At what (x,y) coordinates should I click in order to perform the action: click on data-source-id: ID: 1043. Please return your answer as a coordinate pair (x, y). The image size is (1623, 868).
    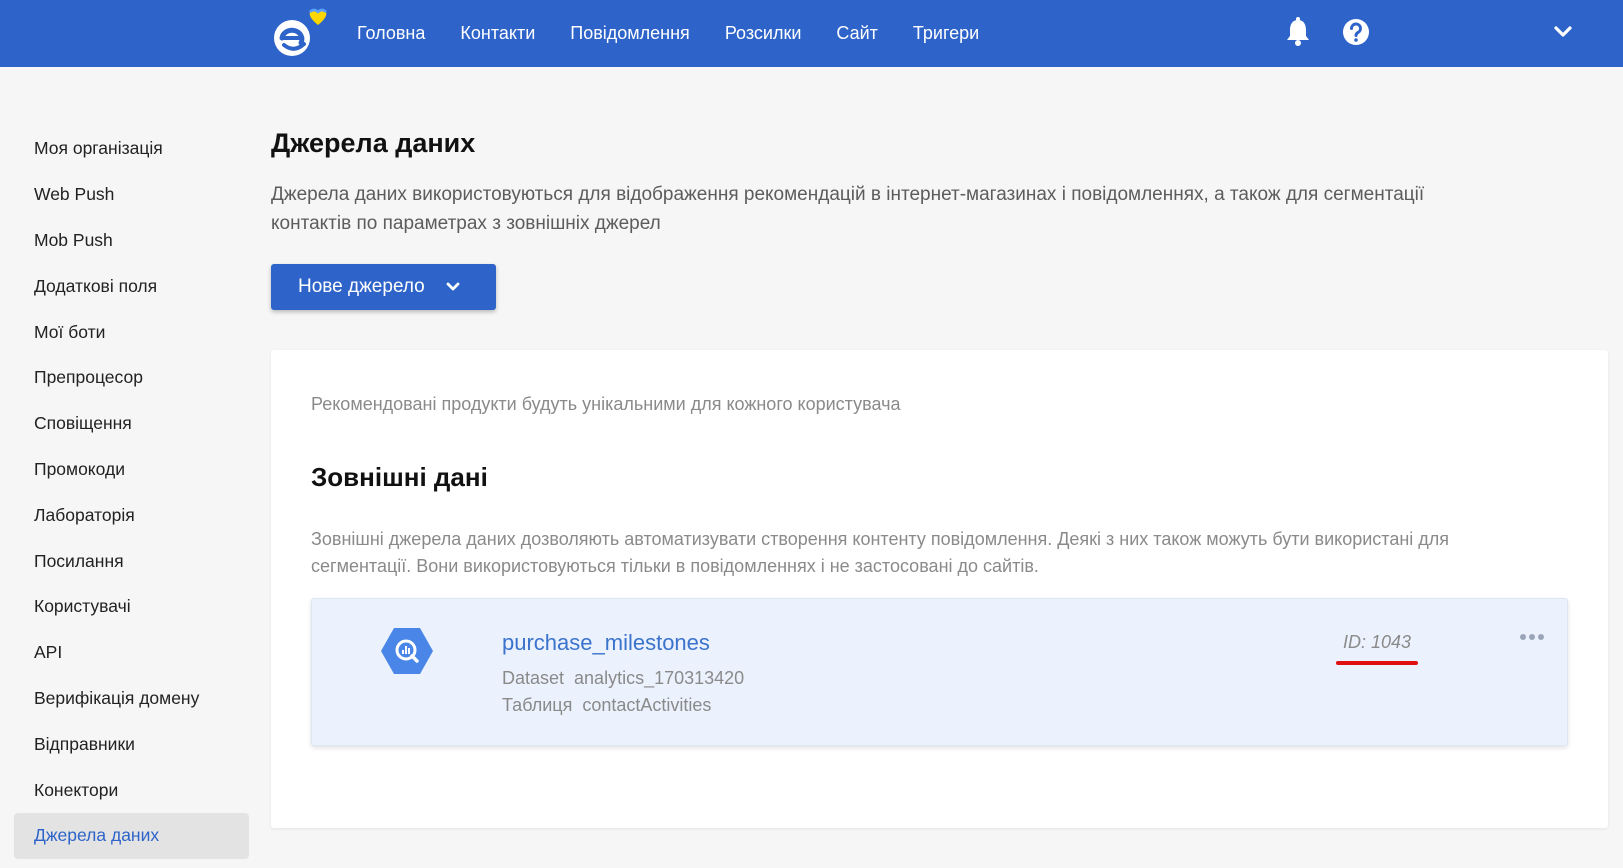
    Looking at the image, I should click on (1377, 642).